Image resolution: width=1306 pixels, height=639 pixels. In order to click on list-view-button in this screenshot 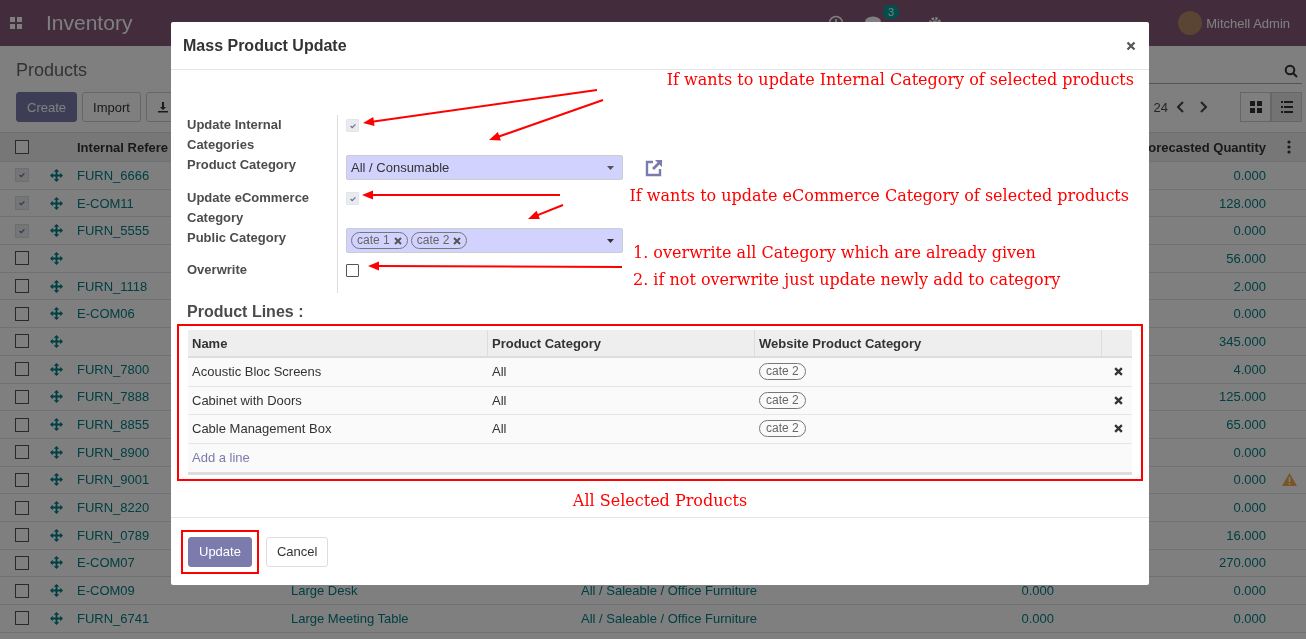, I will do `click(1286, 107)`.